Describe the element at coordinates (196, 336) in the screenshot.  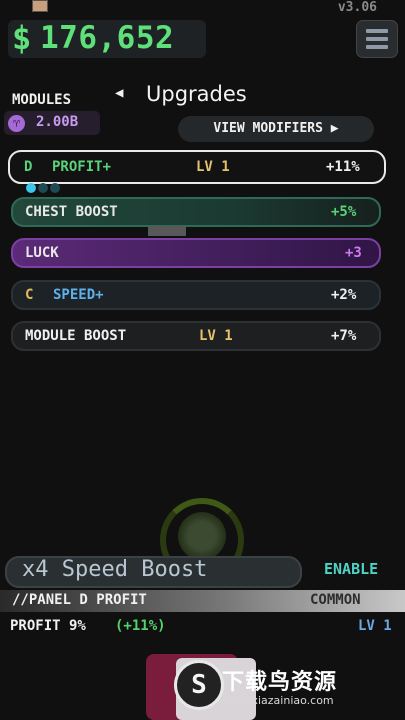
I see `module-row-module-boost: MODULE BOOST LV 1 +7%` at that location.